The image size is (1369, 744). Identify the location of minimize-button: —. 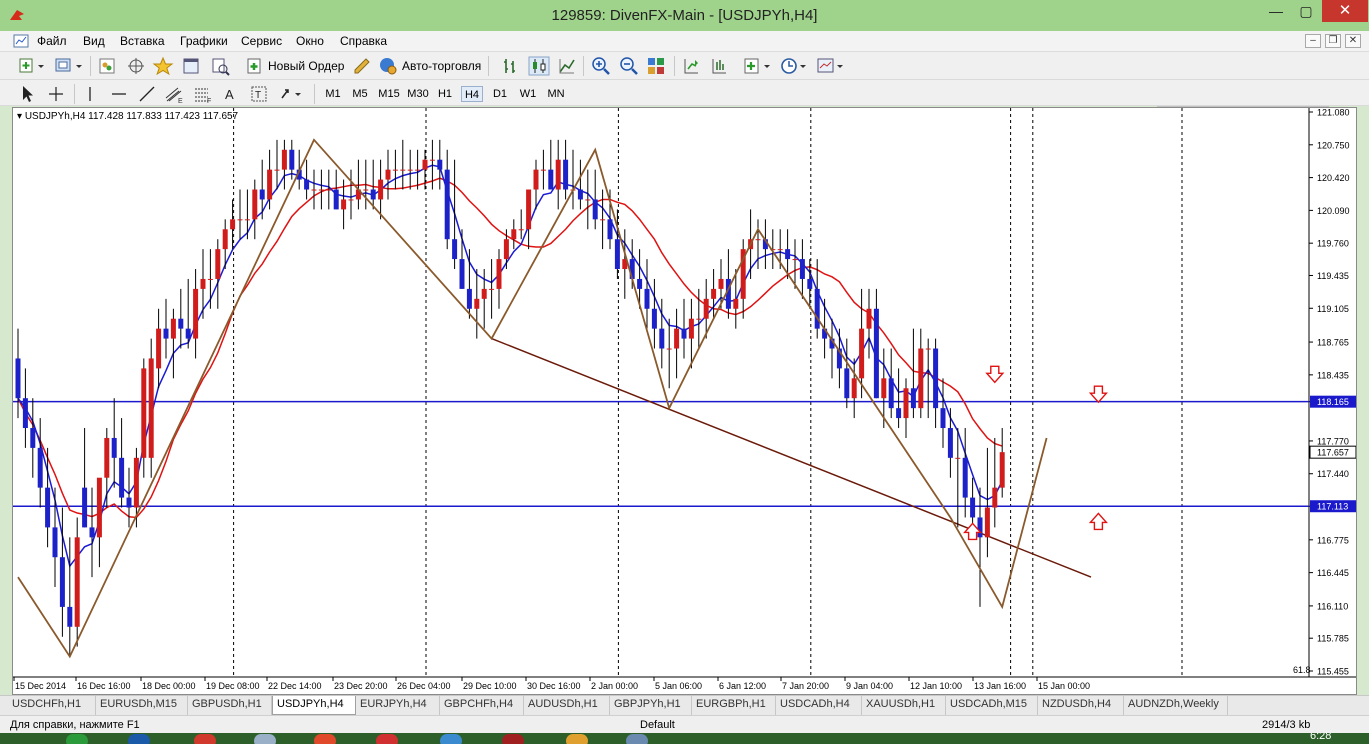
(1276, 11).